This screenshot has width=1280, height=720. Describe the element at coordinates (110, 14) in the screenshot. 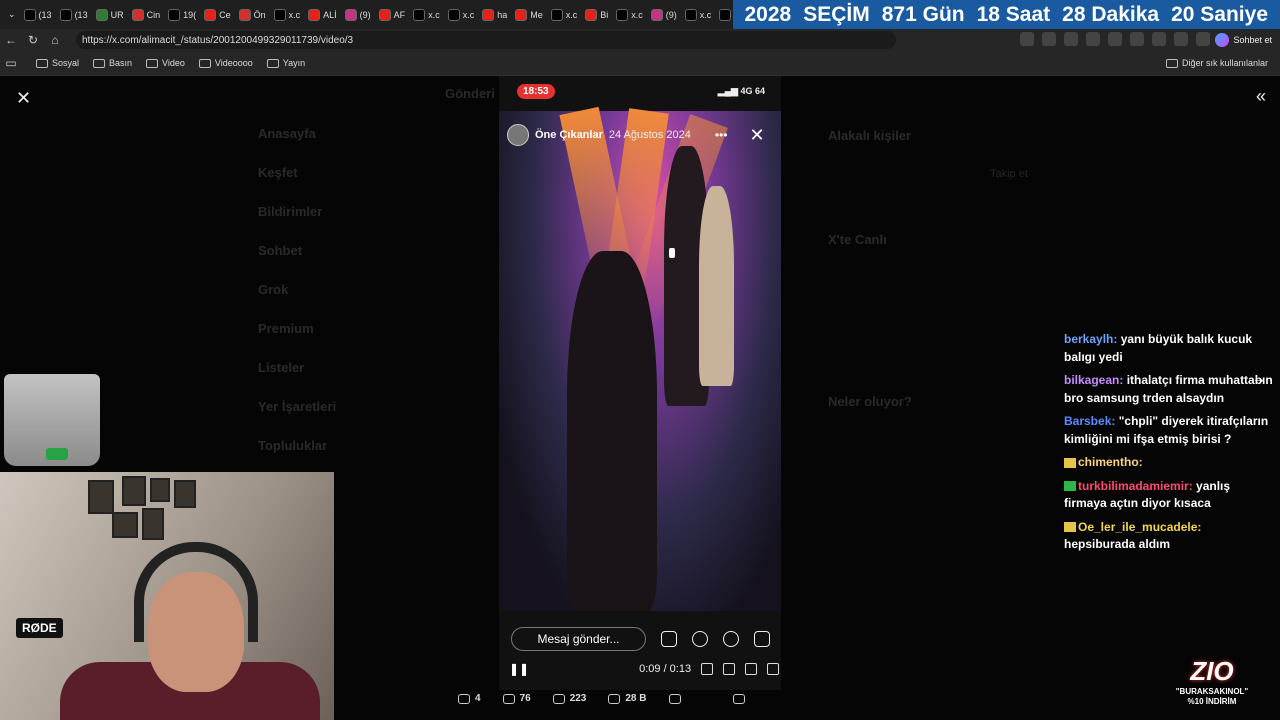

I see `browser-tab: UR` at that location.